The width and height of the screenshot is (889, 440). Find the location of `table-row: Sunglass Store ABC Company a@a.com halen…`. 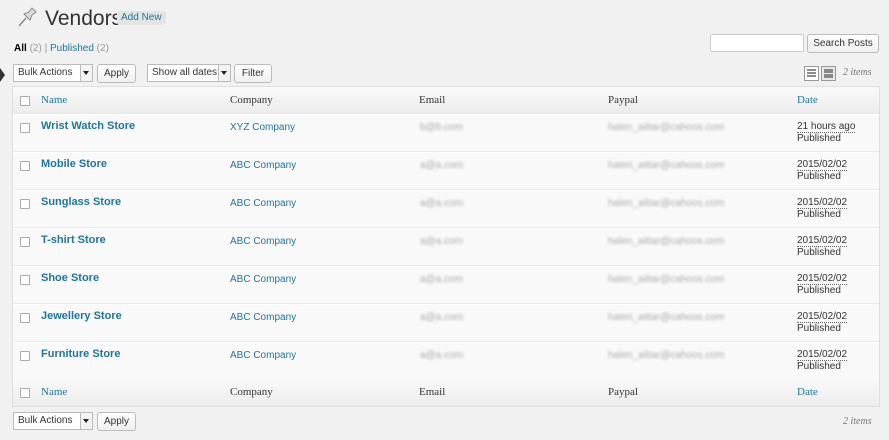

table-row: Sunglass Store ABC Company a@a.com halen… is located at coordinates (446, 209).